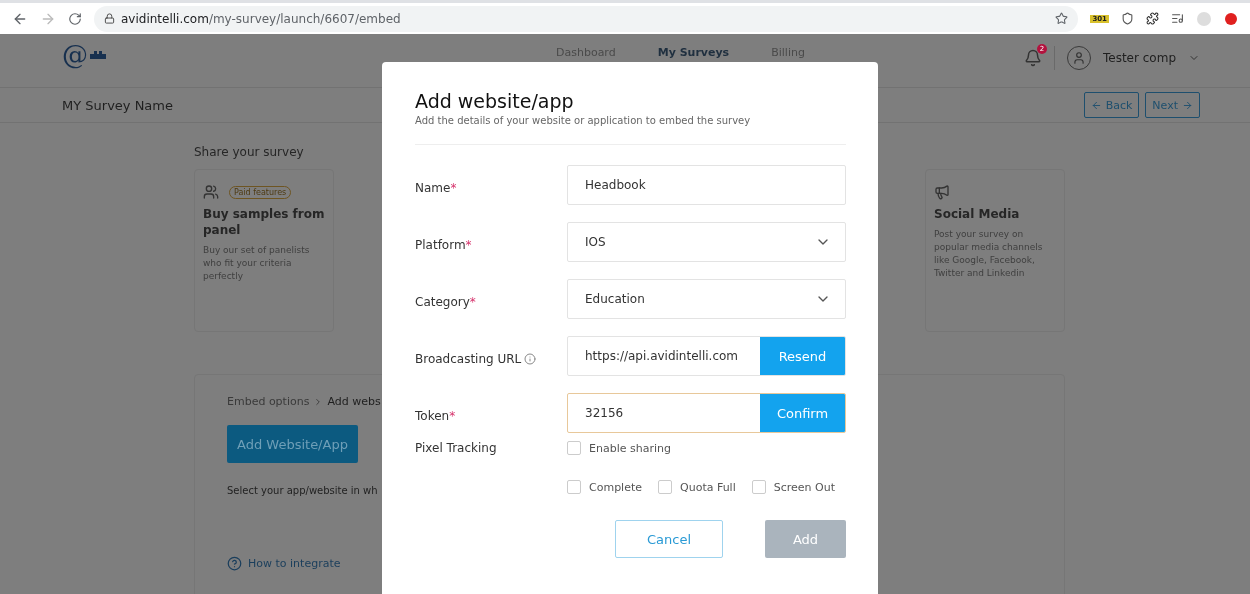 The height and width of the screenshot is (594, 1250). Describe the element at coordinates (249, 152) in the screenshot. I see `section-heading: Share your survey` at that location.